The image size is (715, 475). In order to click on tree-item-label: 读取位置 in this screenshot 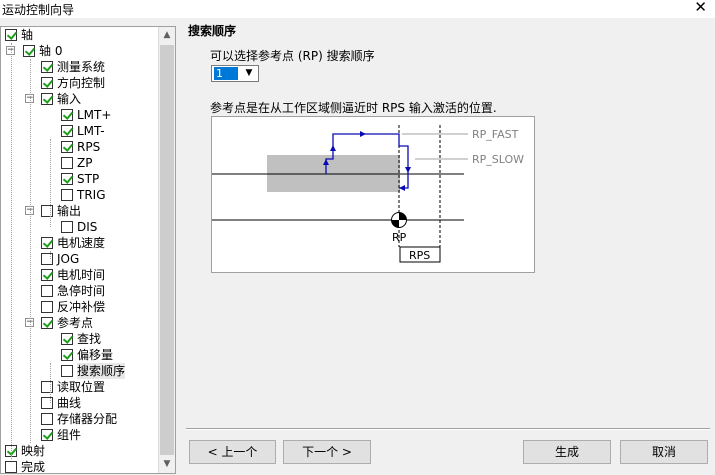, I will do `click(81, 387)`.